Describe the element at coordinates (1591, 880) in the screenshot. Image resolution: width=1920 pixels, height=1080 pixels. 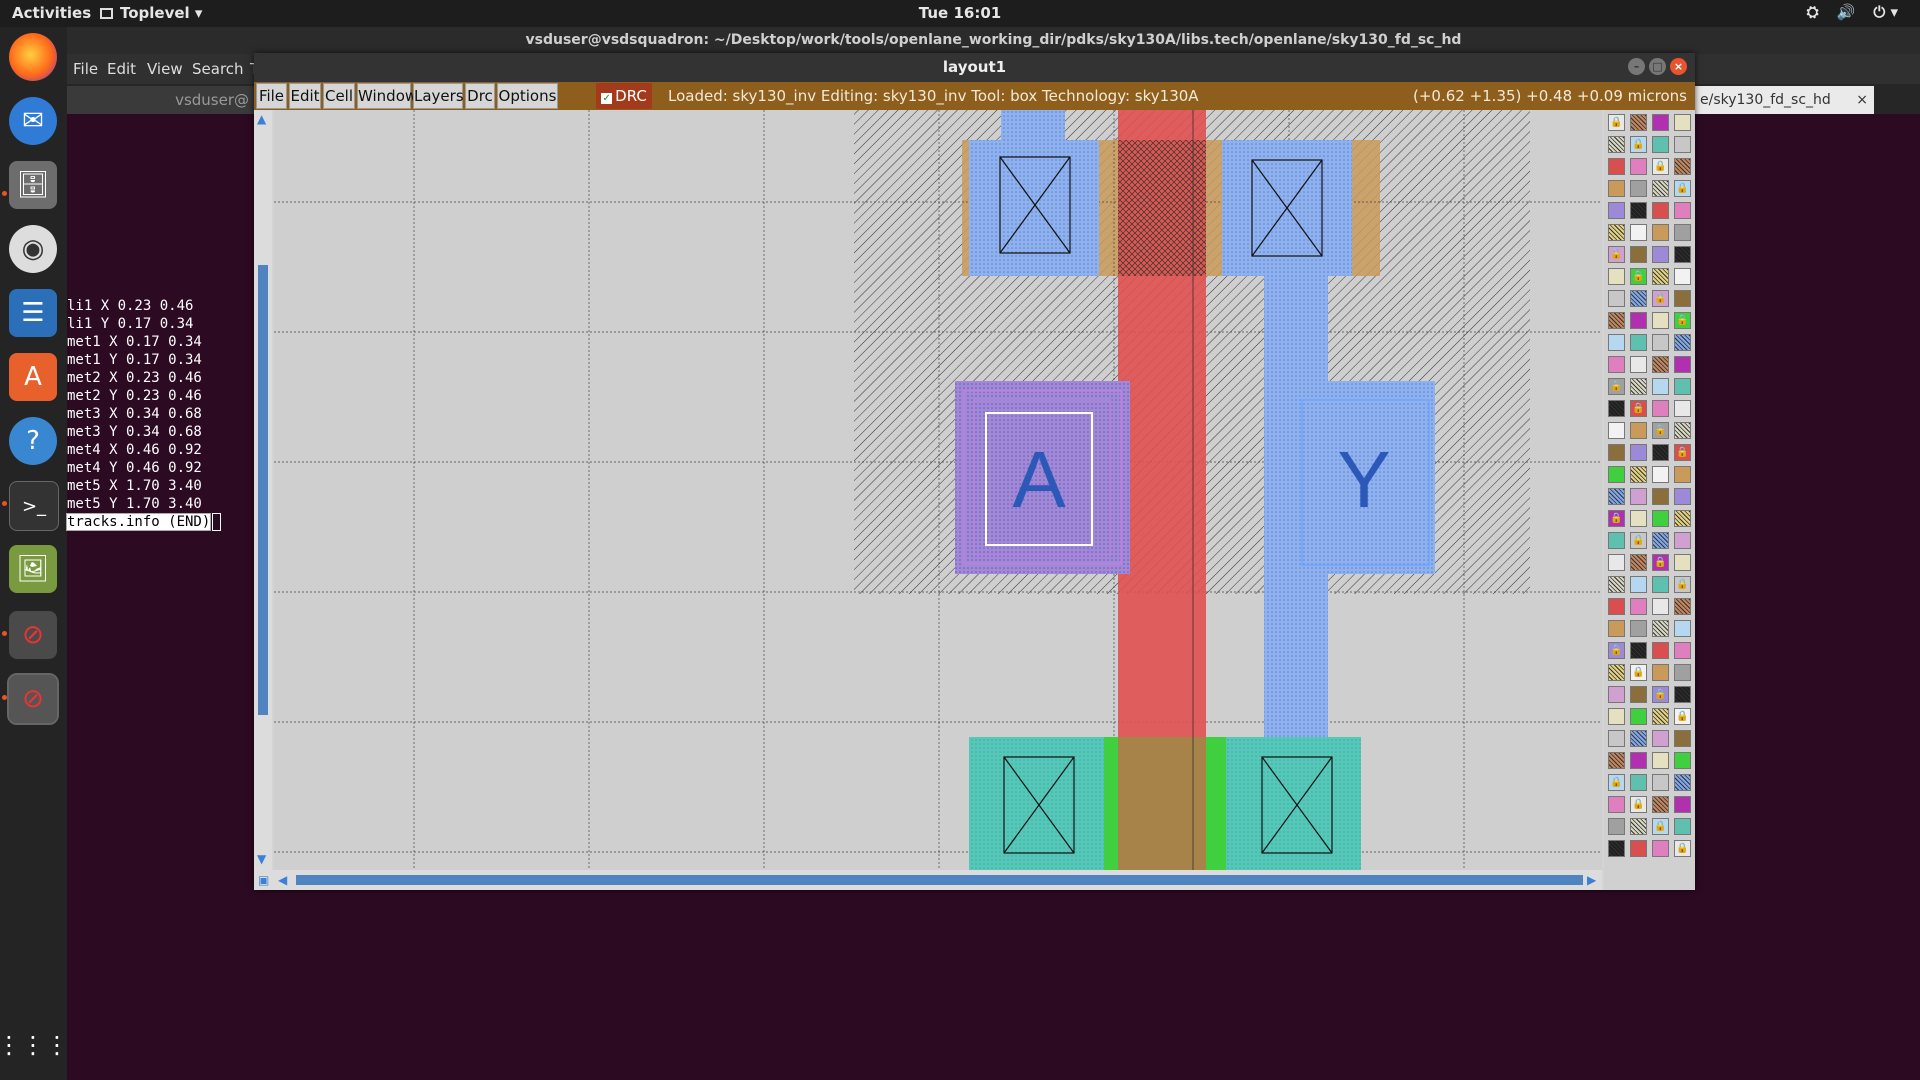
I see `scroll-right-icon: ▶` at that location.